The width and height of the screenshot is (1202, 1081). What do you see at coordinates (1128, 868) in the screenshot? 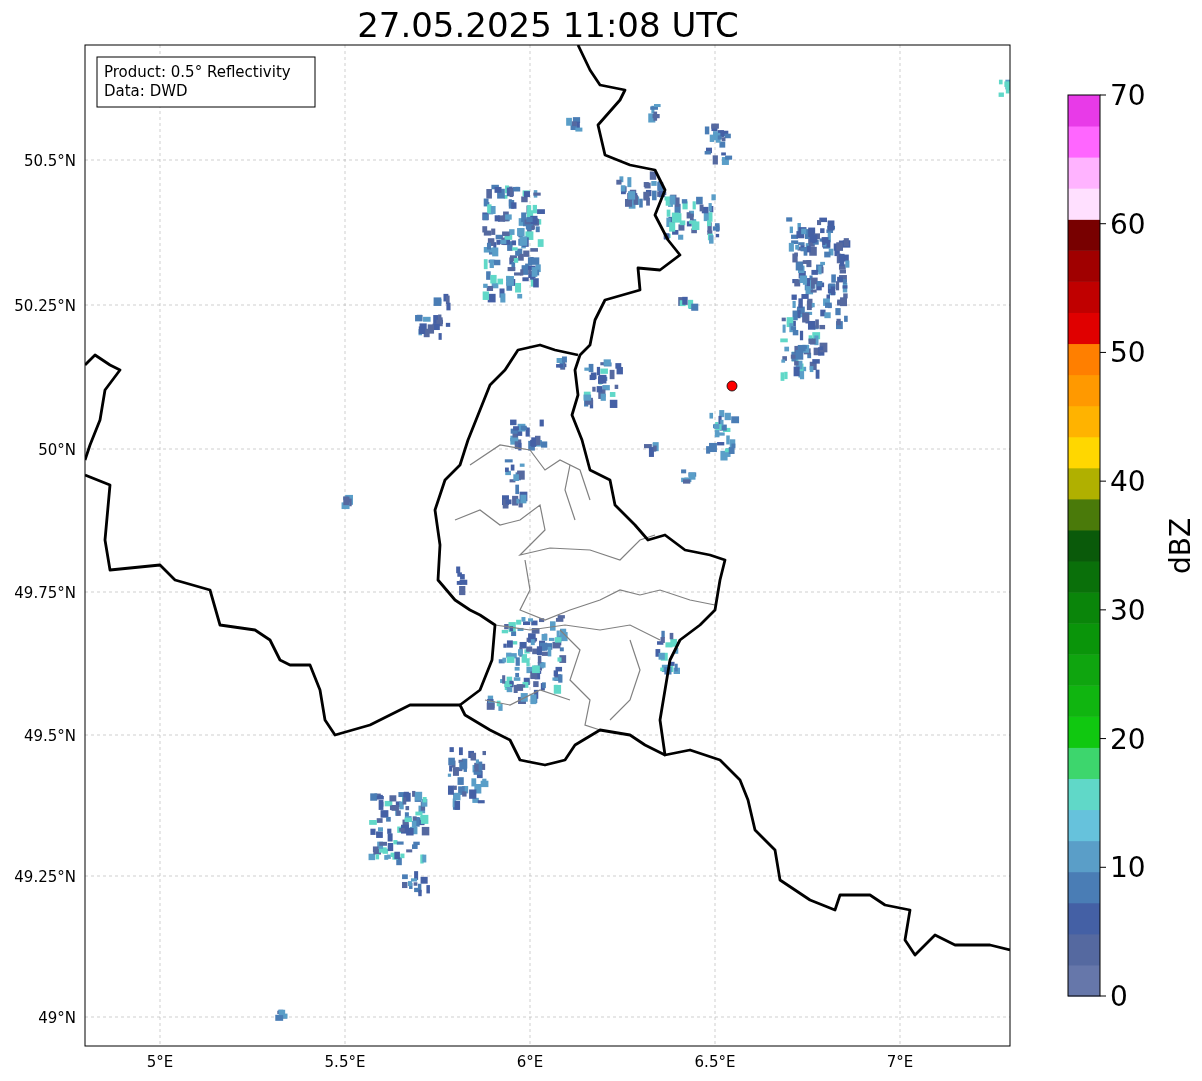
I see `colorbar-tick-label: 10` at bounding box center [1128, 868].